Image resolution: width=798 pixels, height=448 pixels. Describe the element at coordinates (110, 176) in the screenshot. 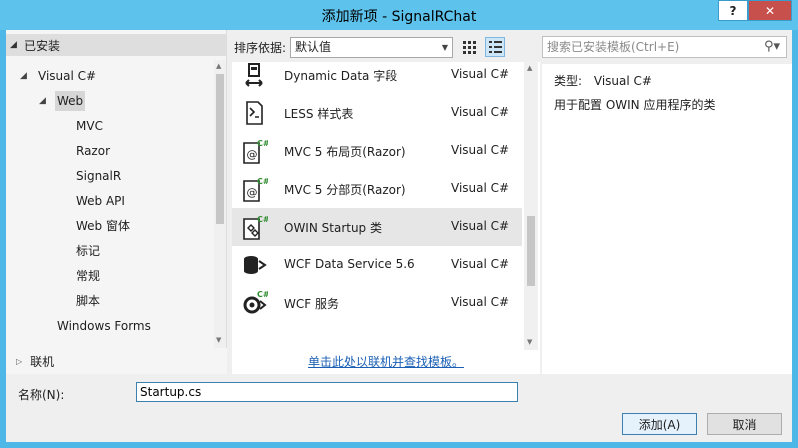

I see `tree-item-signalr: SignalR` at that location.